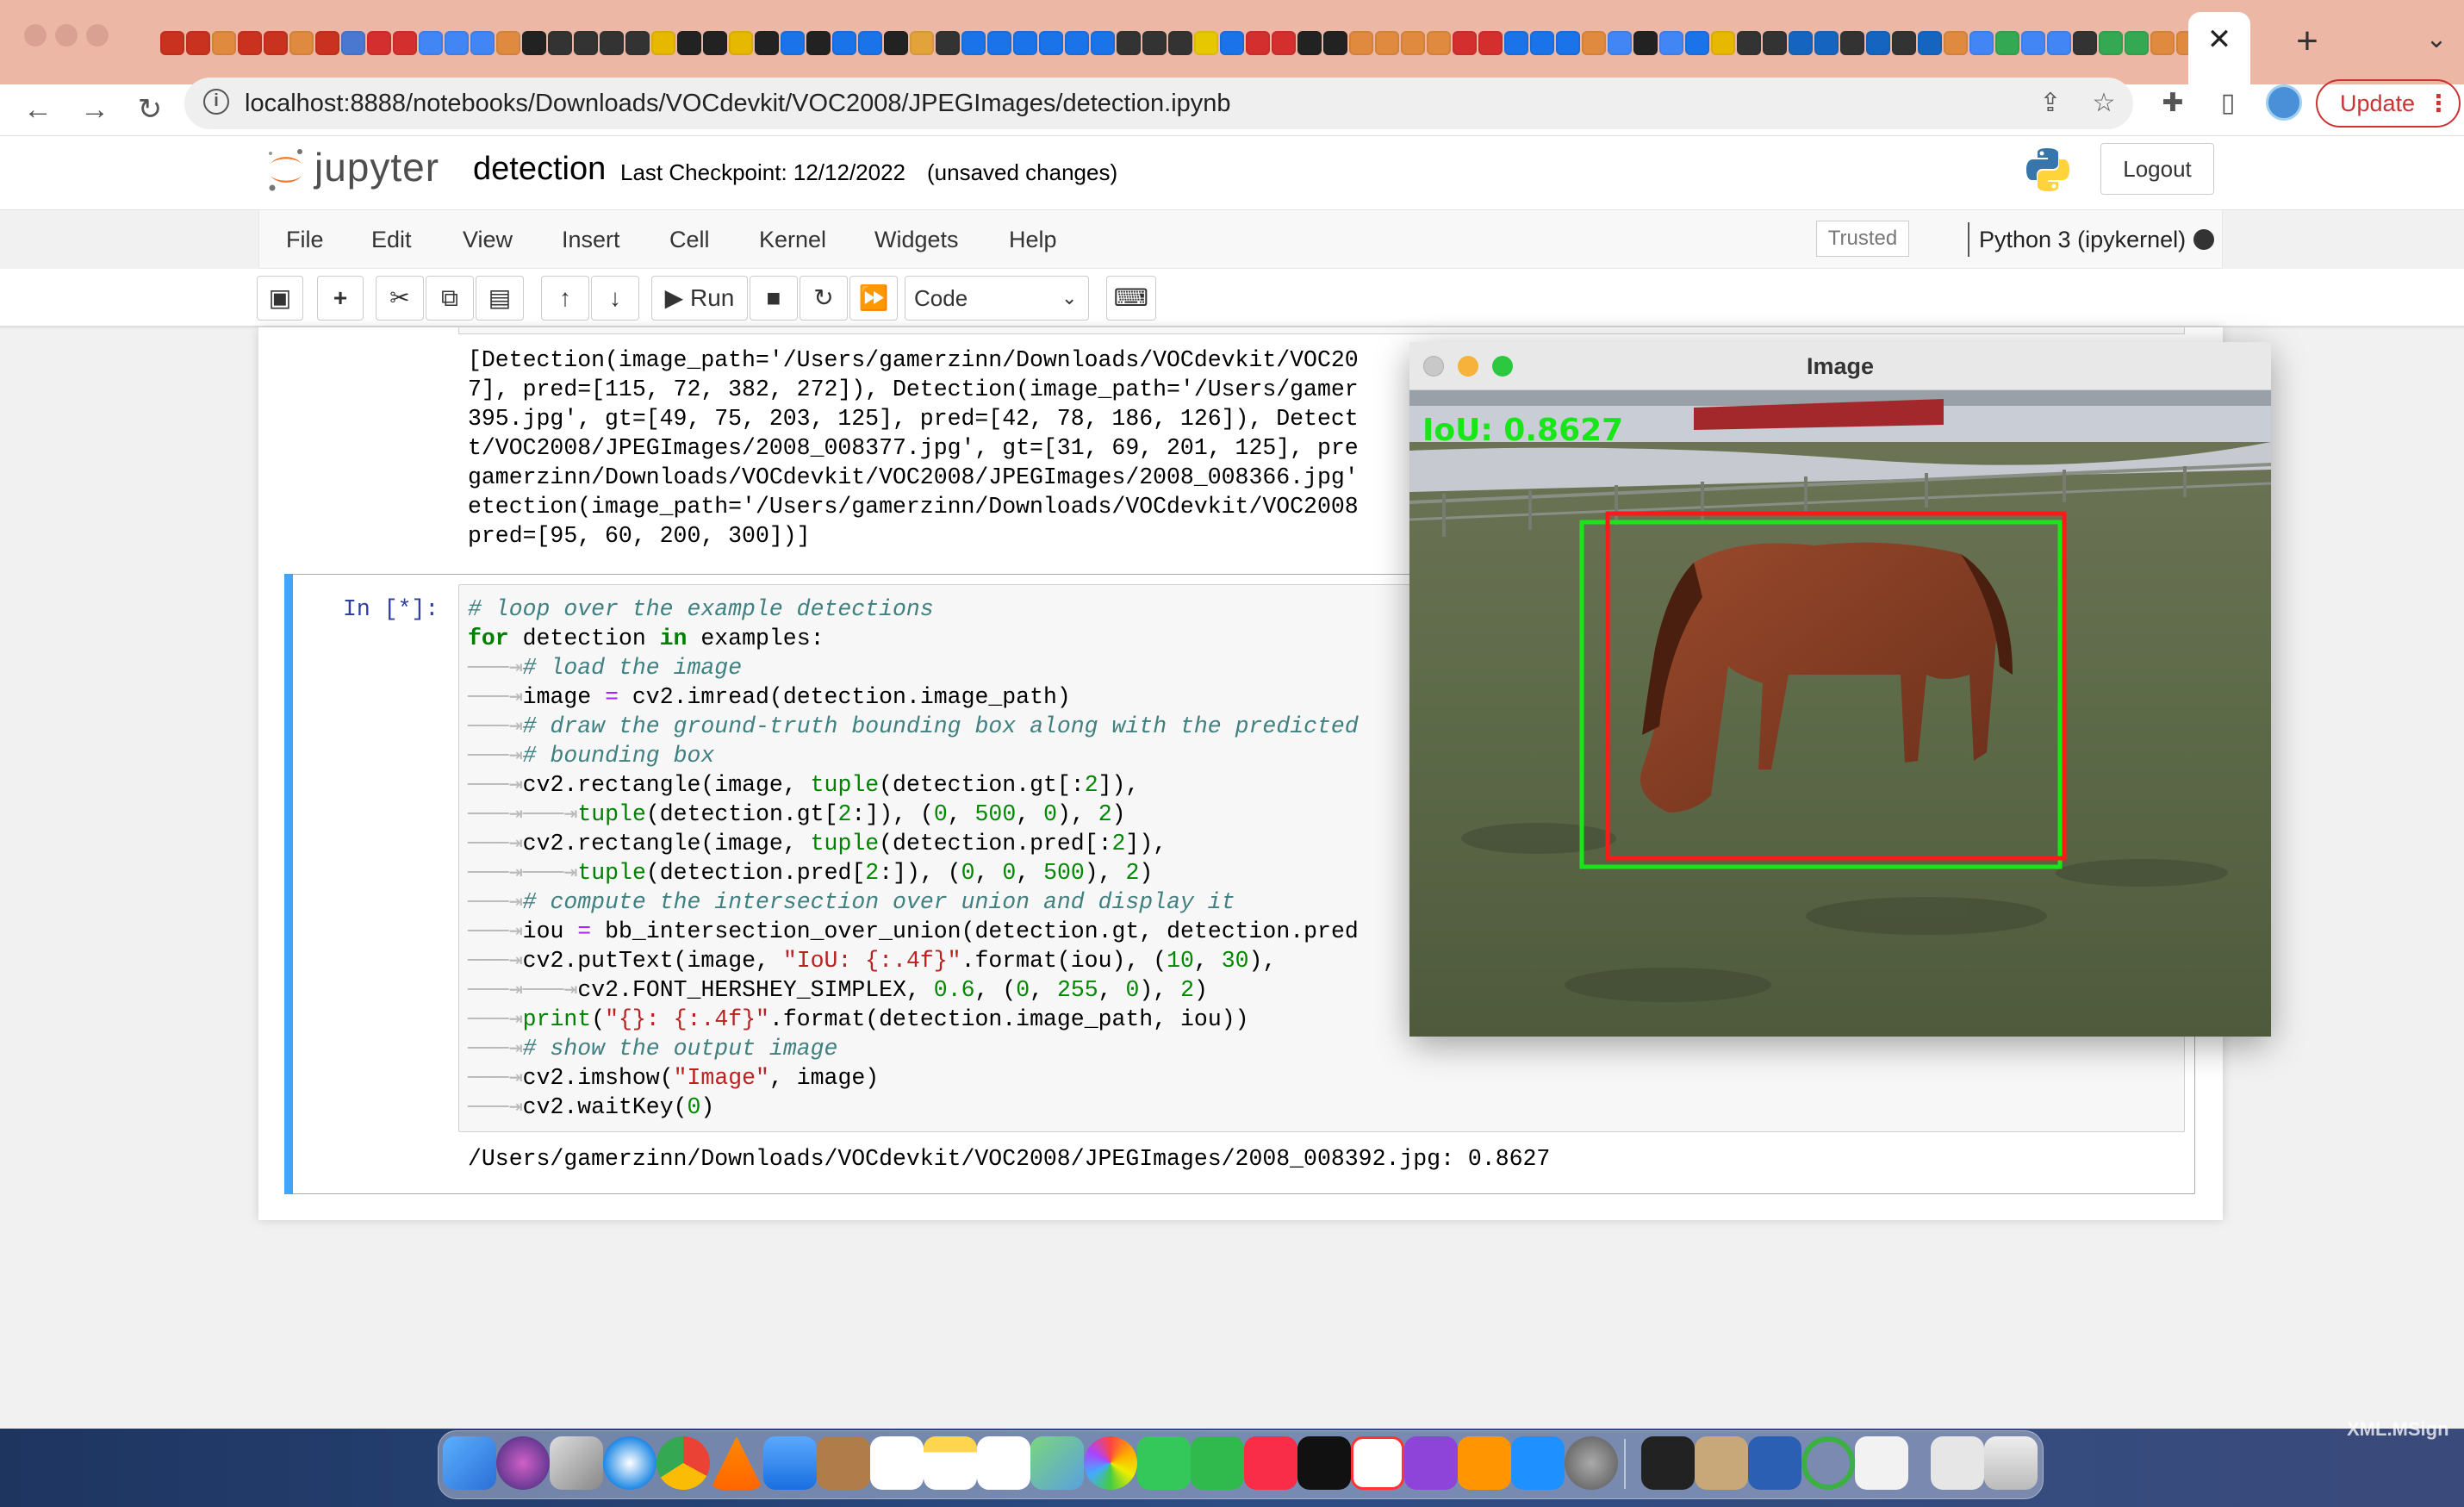  I want to click on profile-avatar, so click(2284, 103).